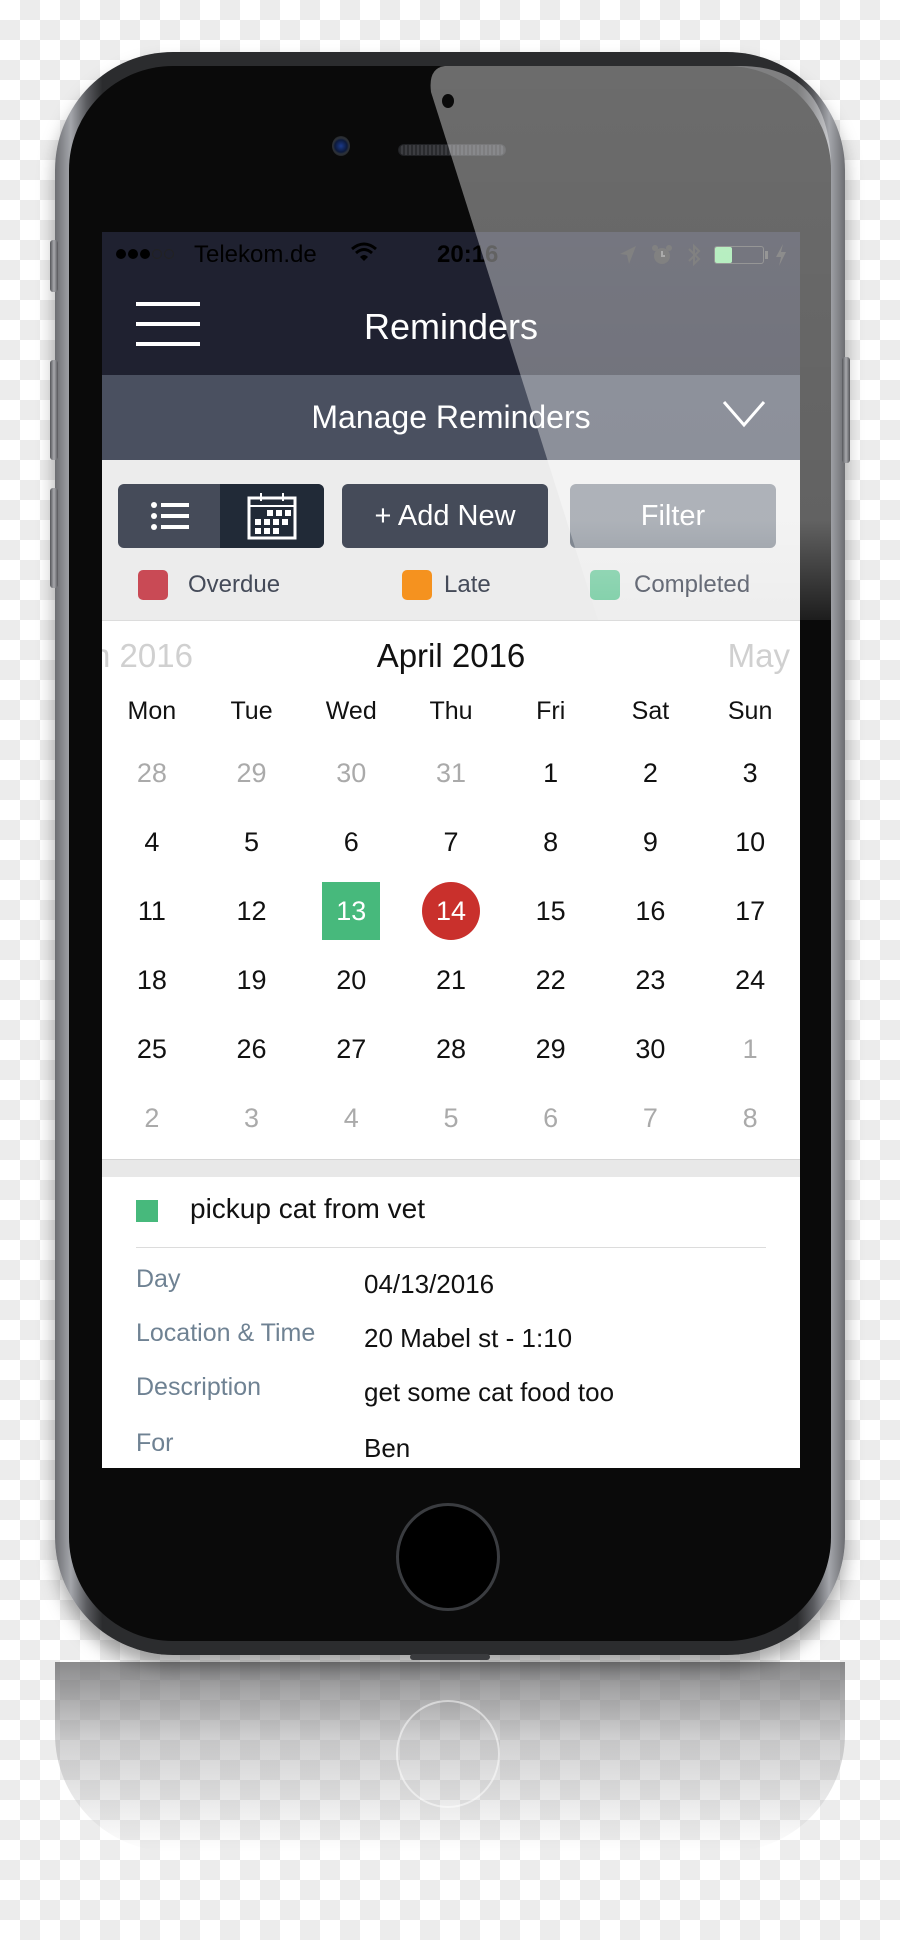  I want to click on hamburger-menu-icon, so click(168, 324).